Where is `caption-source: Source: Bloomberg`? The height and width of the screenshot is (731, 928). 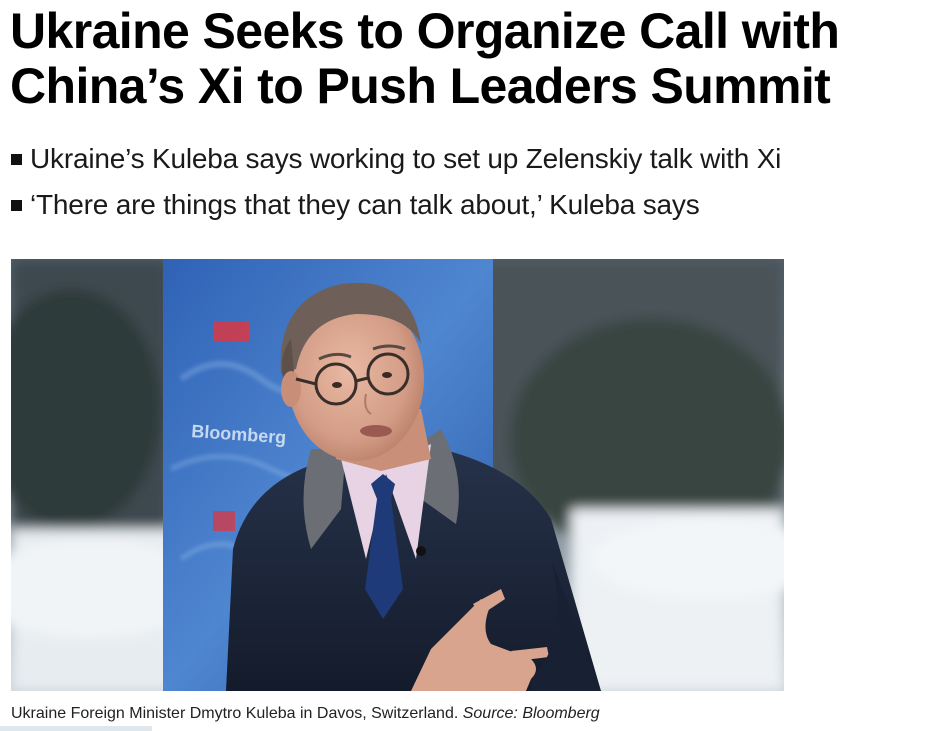
caption-source: Source: Bloomberg is located at coordinates (531, 713).